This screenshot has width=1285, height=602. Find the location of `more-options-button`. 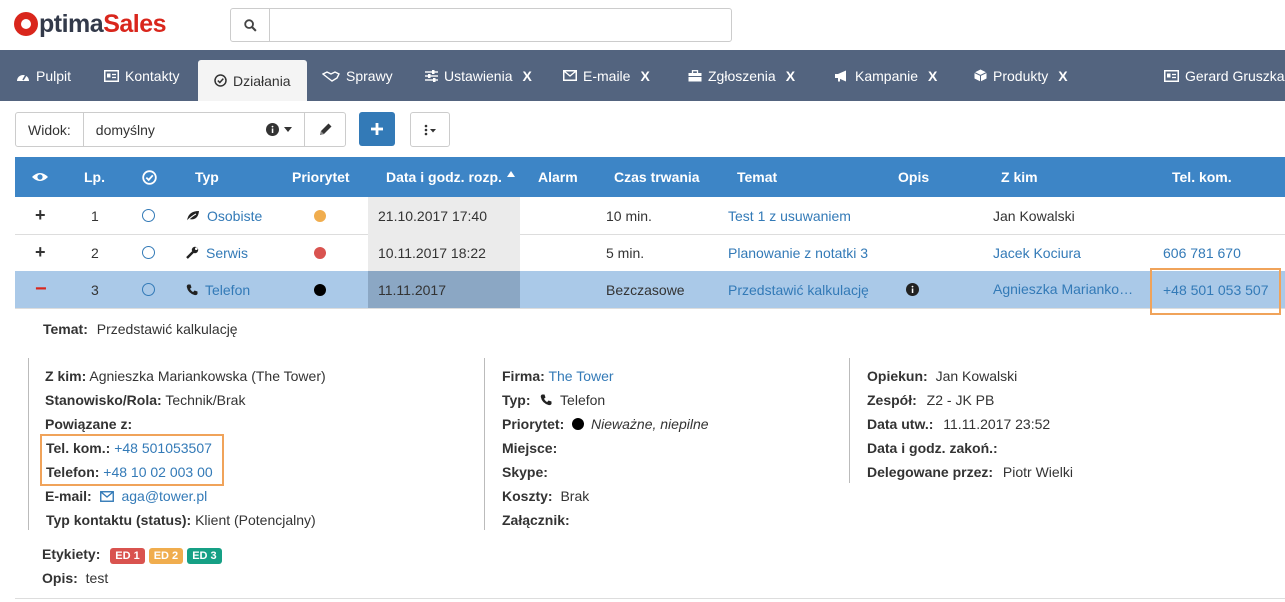

more-options-button is located at coordinates (430, 129).